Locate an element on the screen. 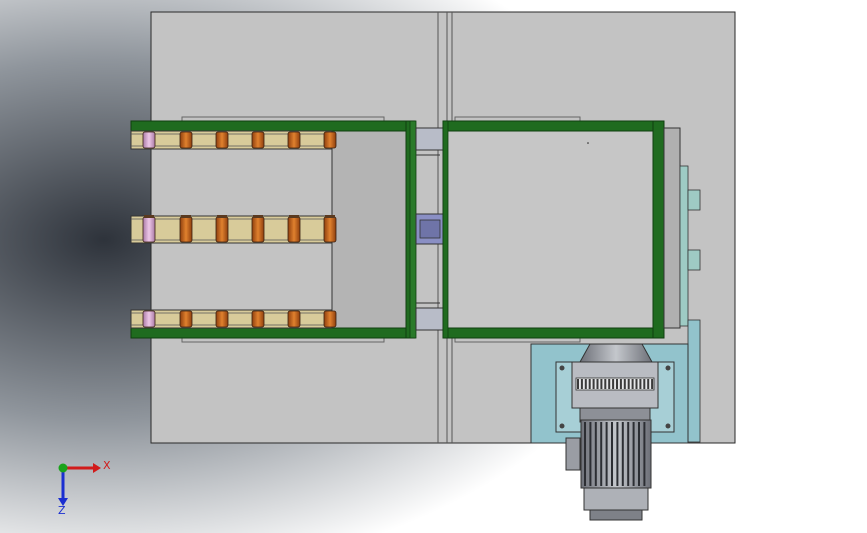  z-axis-label: Z is located at coordinates (62, 510).